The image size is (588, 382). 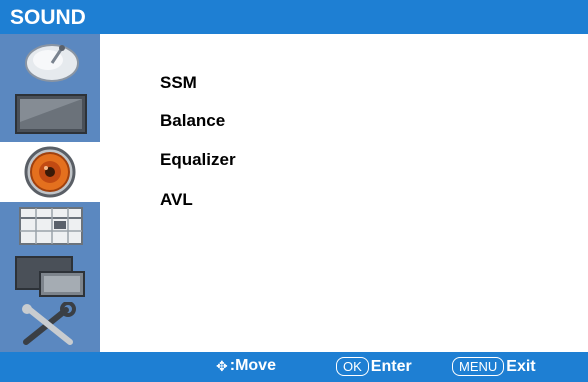 What do you see at coordinates (294, 367) in the screenshot?
I see `key-hint-bar: ✥ :Move OK Enter MENU Exit` at bounding box center [294, 367].